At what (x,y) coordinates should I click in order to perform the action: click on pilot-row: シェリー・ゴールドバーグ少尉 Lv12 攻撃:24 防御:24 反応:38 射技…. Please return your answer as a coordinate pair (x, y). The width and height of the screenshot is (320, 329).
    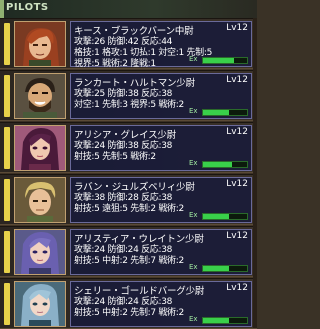
    Looking at the image, I should click on (128, 303).